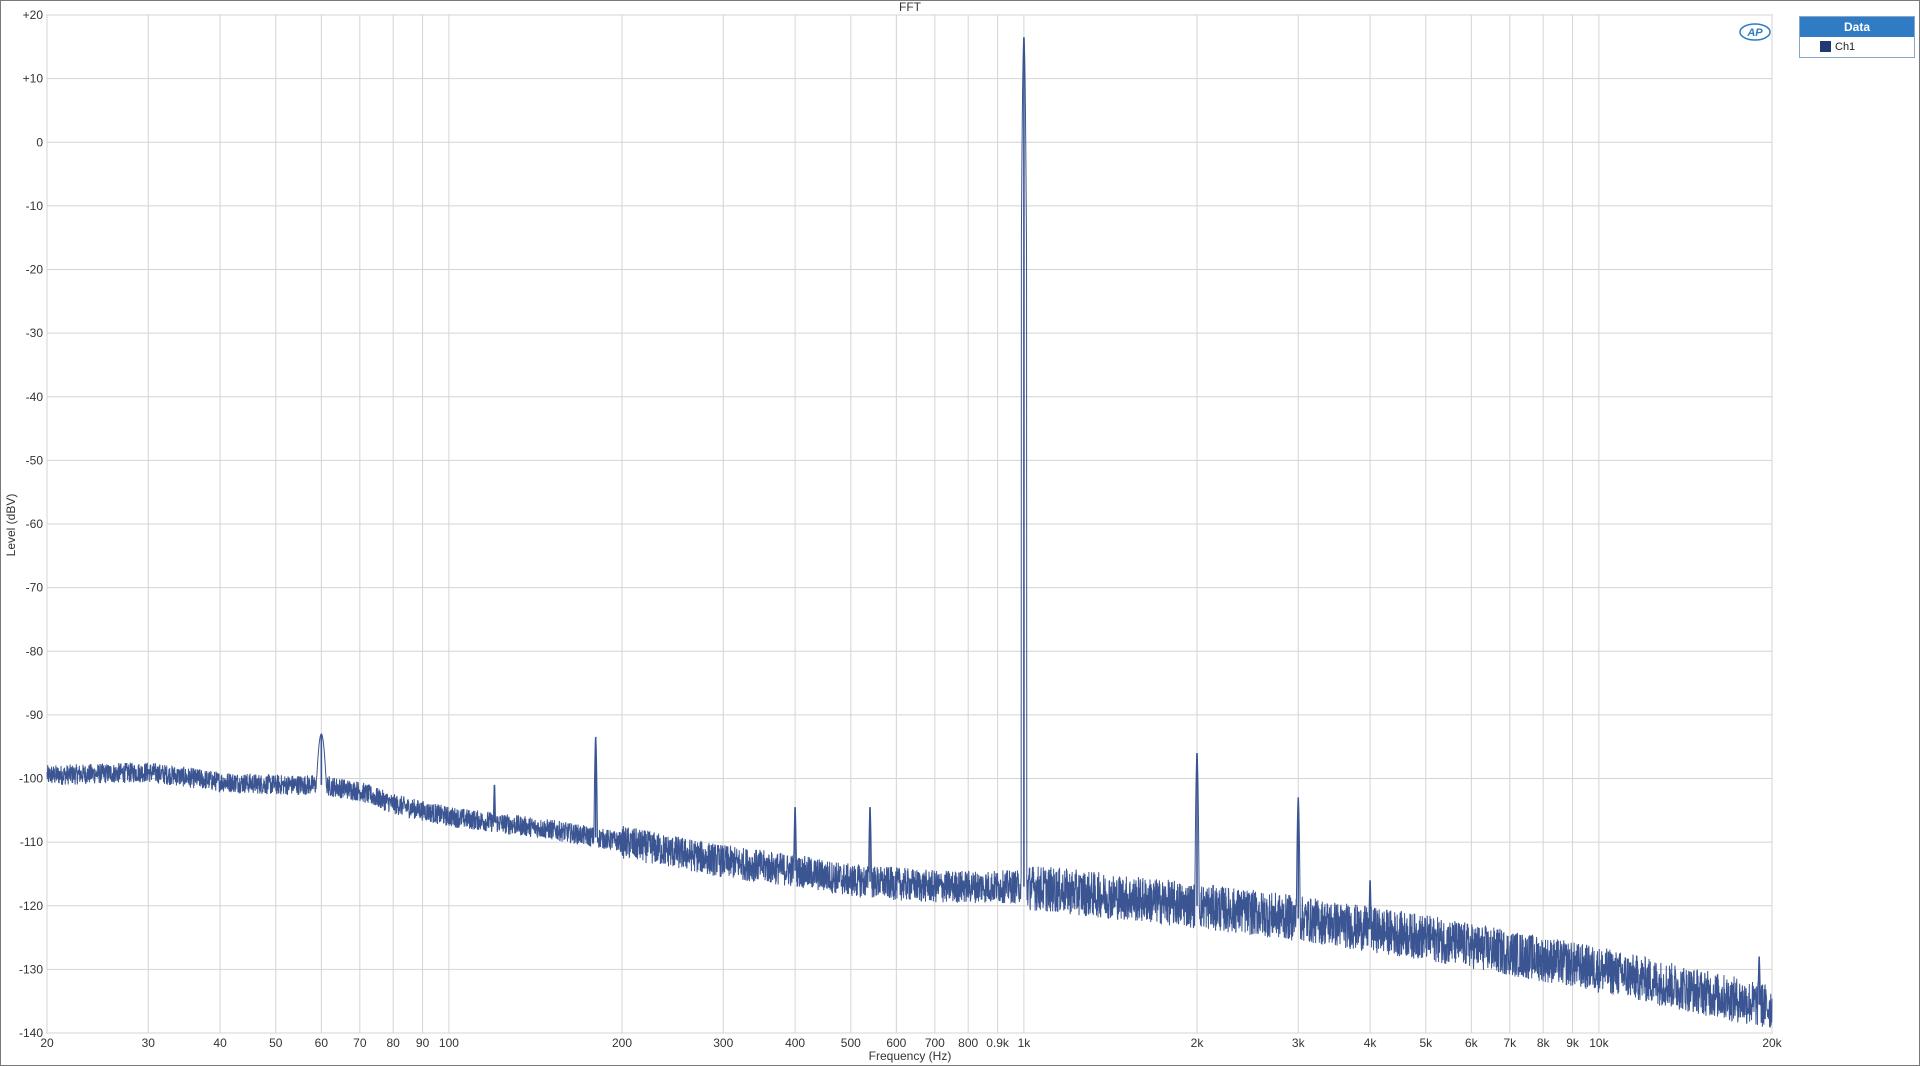 This screenshot has width=1920, height=1066. What do you see at coordinates (220, 1043) in the screenshot?
I see `x-tick-label: 40` at bounding box center [220, 1043].